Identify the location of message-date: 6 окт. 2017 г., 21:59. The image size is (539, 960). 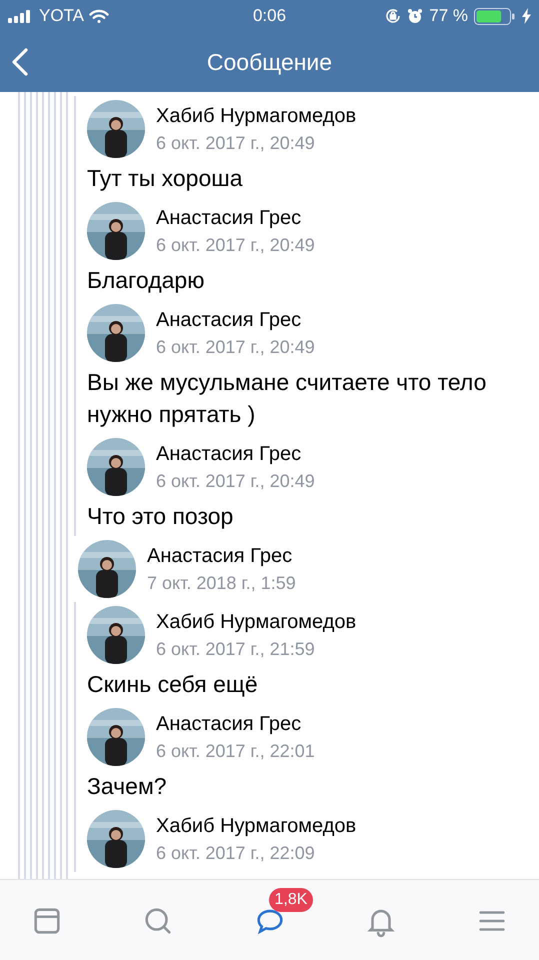
(236, 649).